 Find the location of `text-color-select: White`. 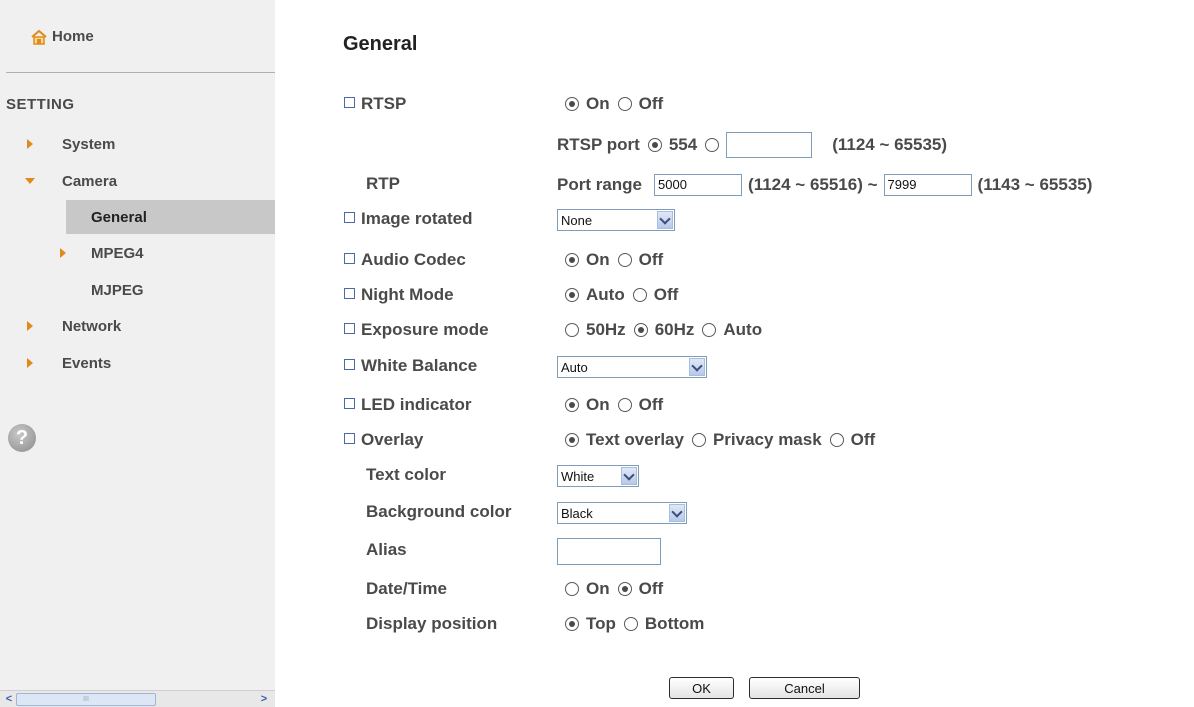

text-color-select: White is located at coordinates (598, 476).